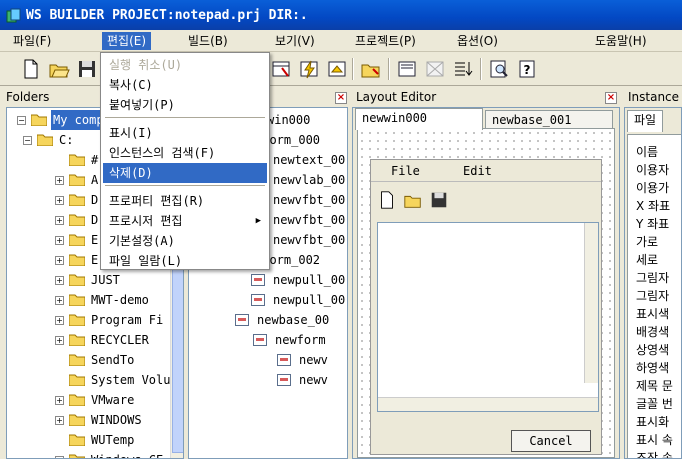 This screenshot has height=459, width=682. Describe the element at coordinates (185, 241) in the screenshot. I see `edit-menu-item-8: 기본설정(A)` at that location.